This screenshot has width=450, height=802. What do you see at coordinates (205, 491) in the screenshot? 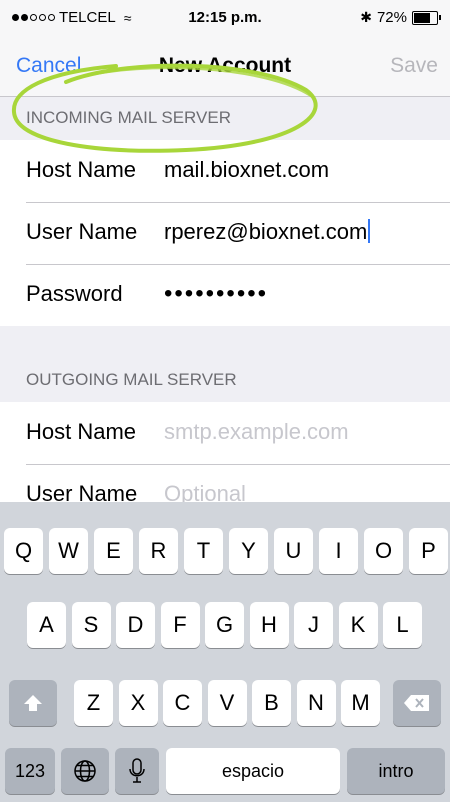
I see `outgoing-user-input: Optional` at bounding box center [205, 491].